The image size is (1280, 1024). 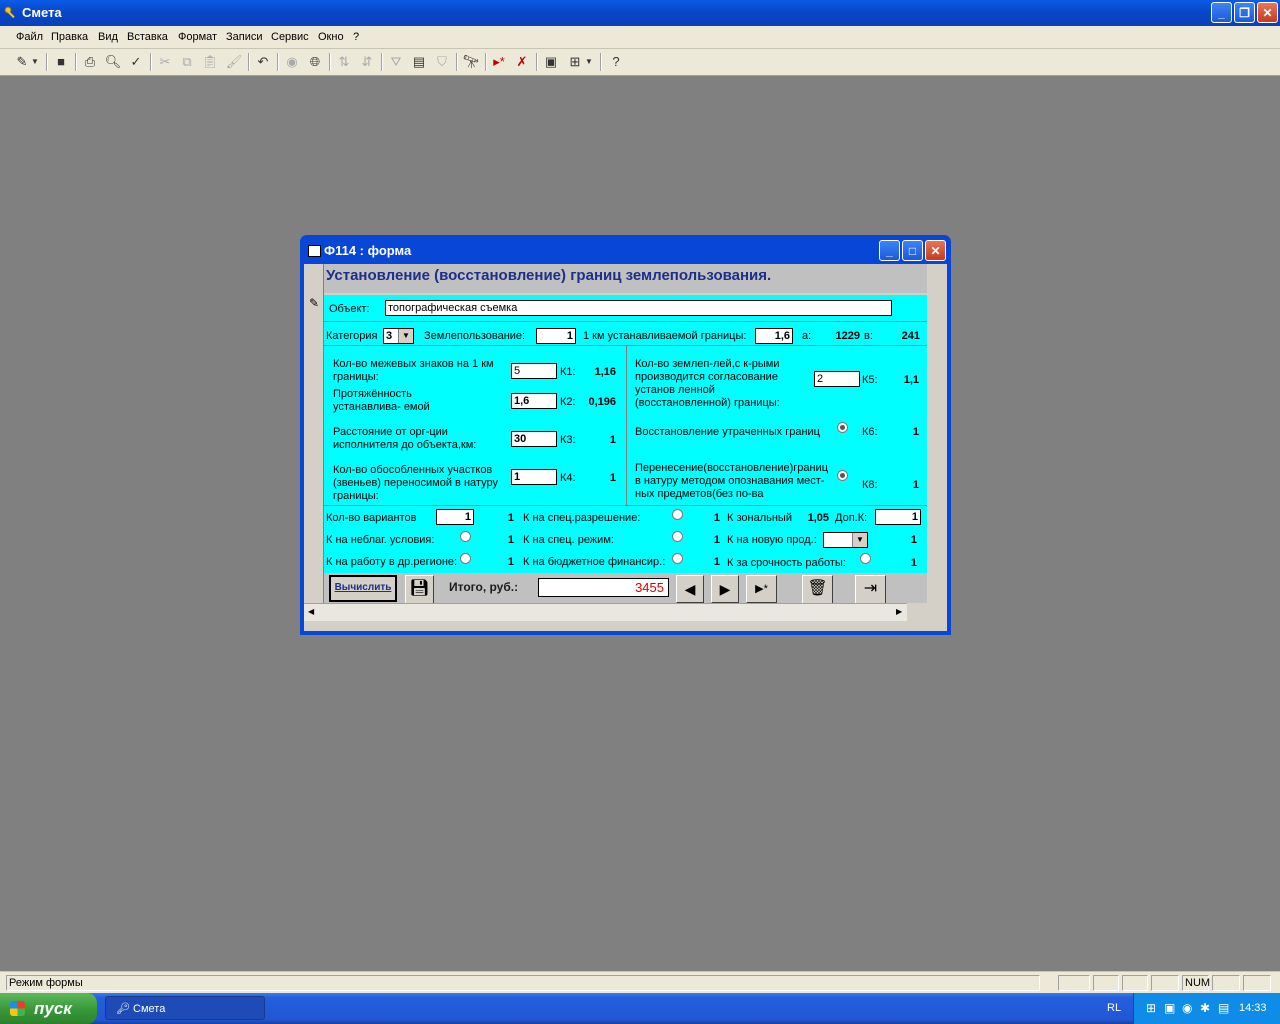 What do you see at coordinates (292, 62) in the screenshot?
I see `hyperlink-icon: ◉` at bounding box center [292, 62].